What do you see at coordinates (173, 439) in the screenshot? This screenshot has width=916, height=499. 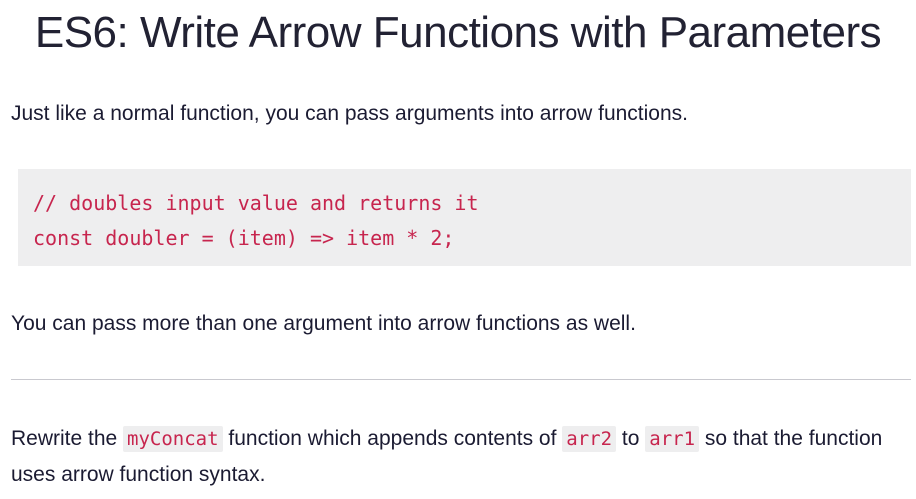 I see `inline-code-myconcat: myConcat` at bounding box center [173, 439].